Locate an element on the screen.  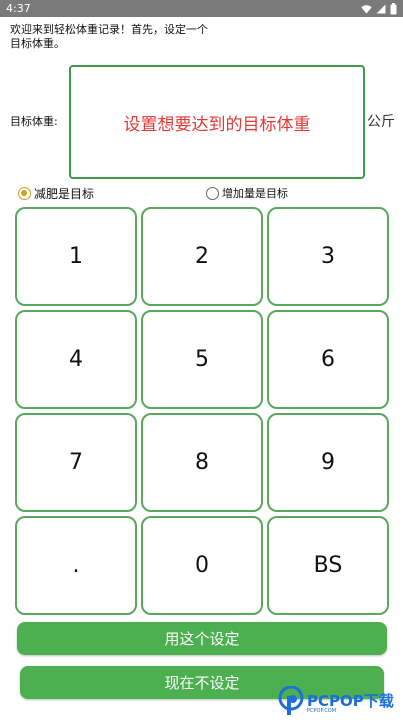
key-2: 2 is located at coordinates (202, 256).